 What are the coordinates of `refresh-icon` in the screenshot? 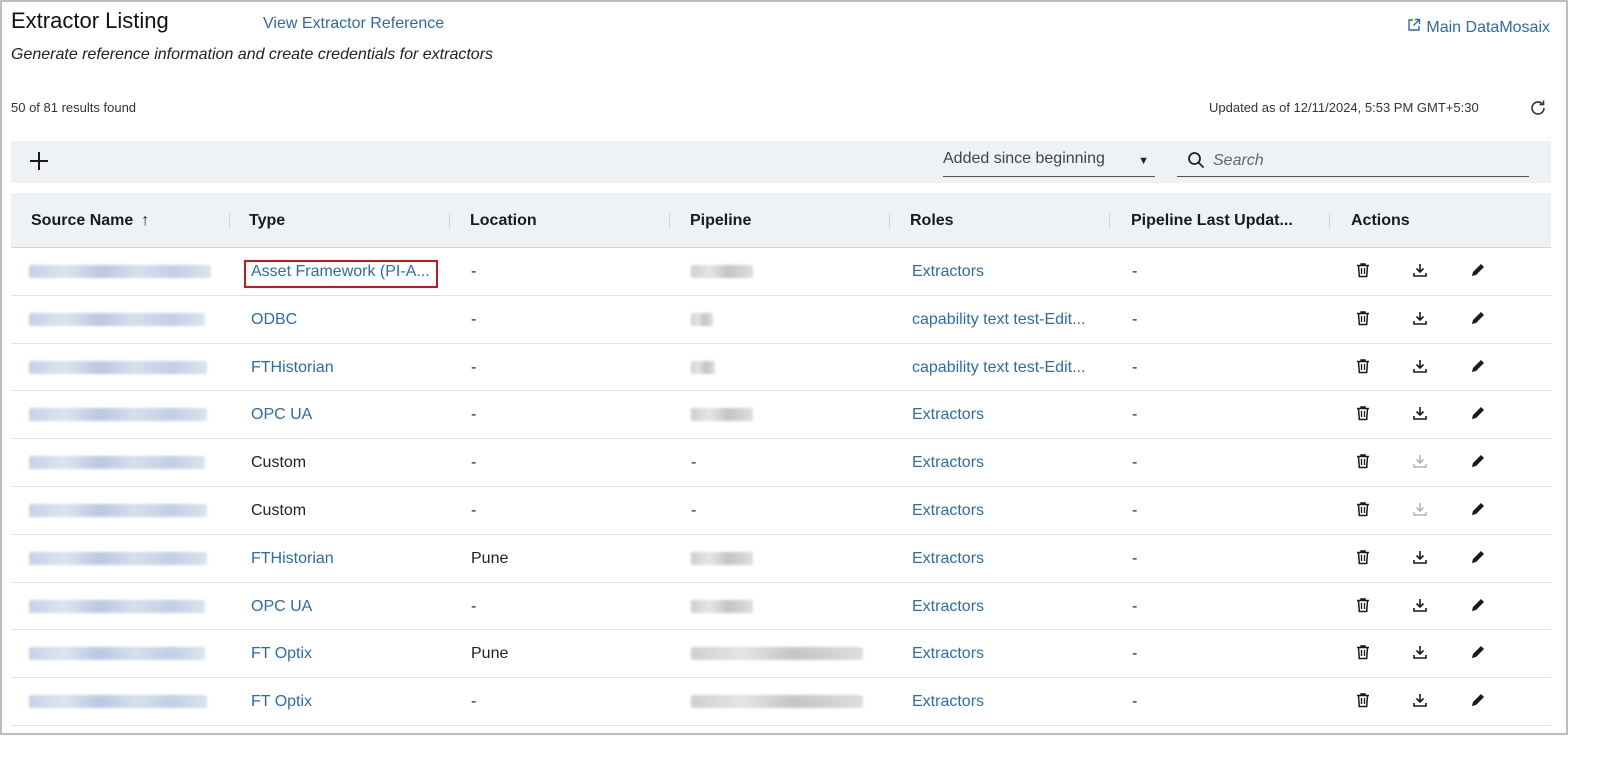 It's located at (1538, 108).